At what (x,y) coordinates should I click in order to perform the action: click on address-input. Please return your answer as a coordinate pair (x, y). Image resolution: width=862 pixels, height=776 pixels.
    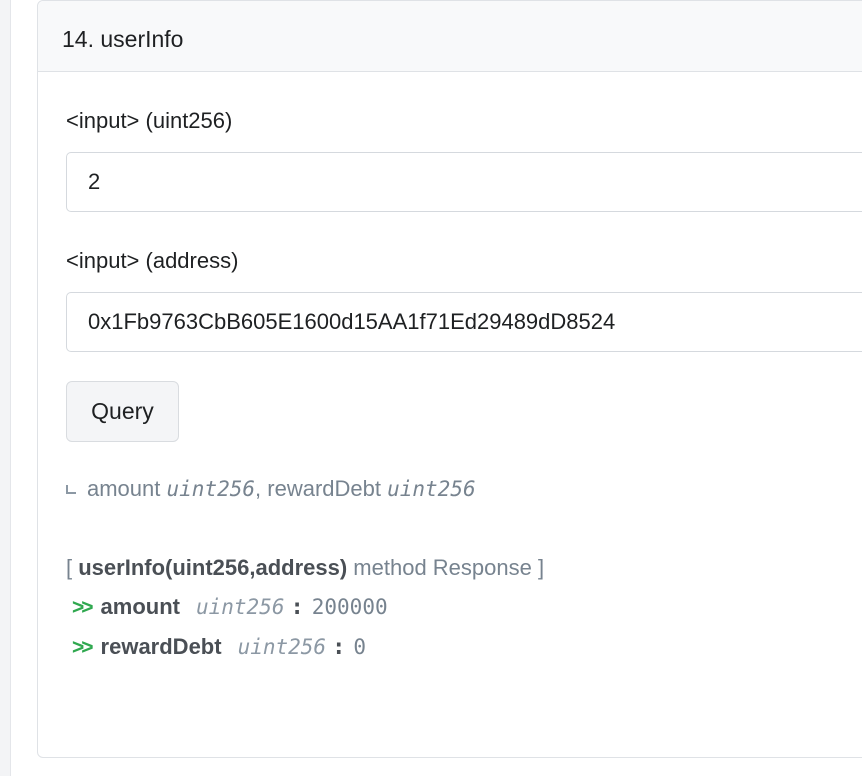
    Looking at the image, I should click on (464, 322).